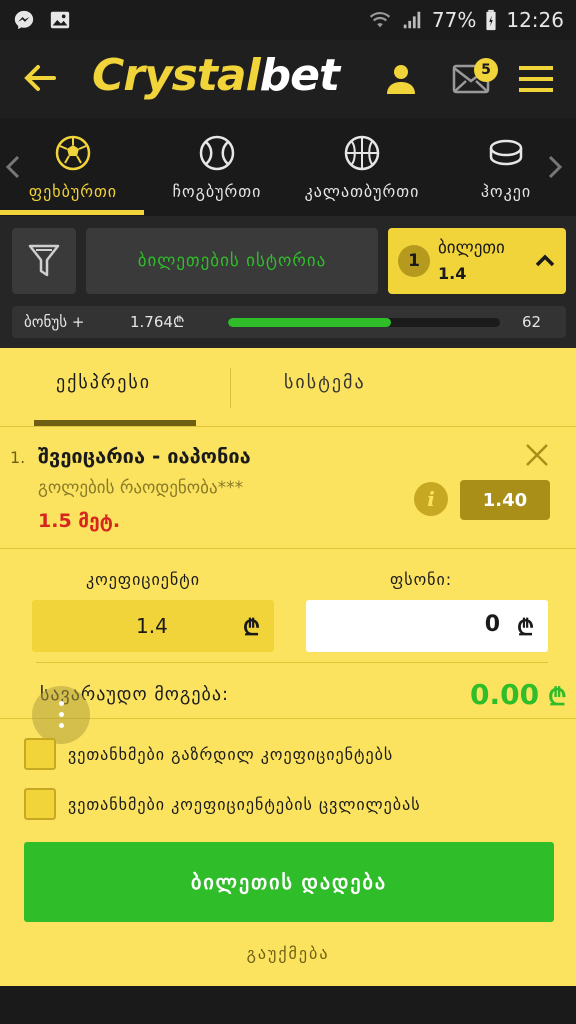  I want to click on stake-label: ფსონი:, so click(421, 579).